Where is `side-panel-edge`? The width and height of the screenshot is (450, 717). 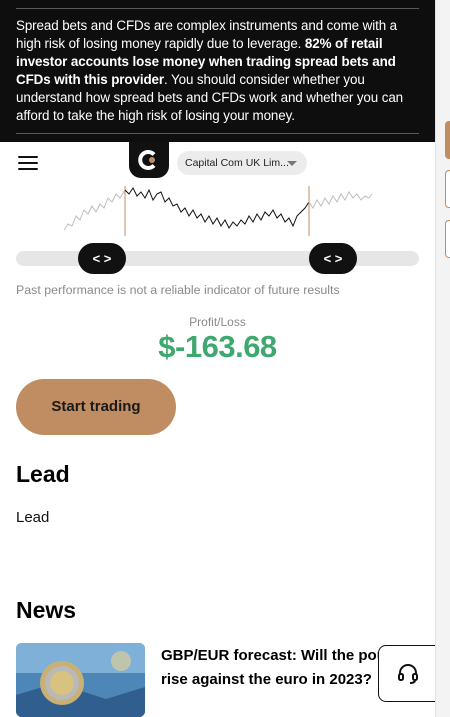 side-panel-edge is located at coordinates (442, 358).